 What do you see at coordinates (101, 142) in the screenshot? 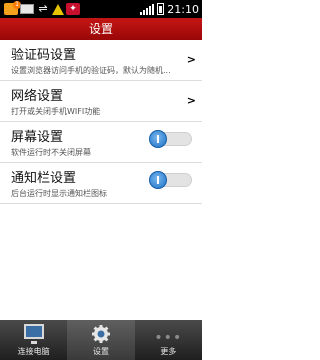
I see `setting-screen: 屏幕设置 软件运行时不关闭屏幕` at bounding box center [101, 142].